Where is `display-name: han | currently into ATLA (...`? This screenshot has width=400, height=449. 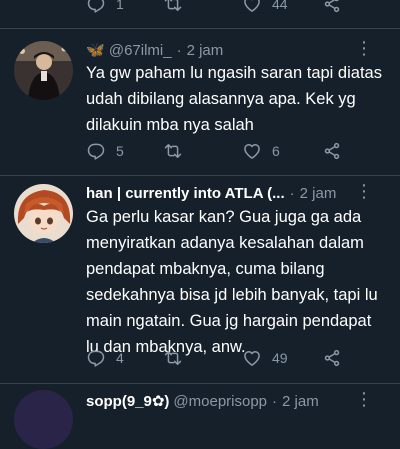 display-name: han | currently into ATLA (... is located at coordinates (185, 193).